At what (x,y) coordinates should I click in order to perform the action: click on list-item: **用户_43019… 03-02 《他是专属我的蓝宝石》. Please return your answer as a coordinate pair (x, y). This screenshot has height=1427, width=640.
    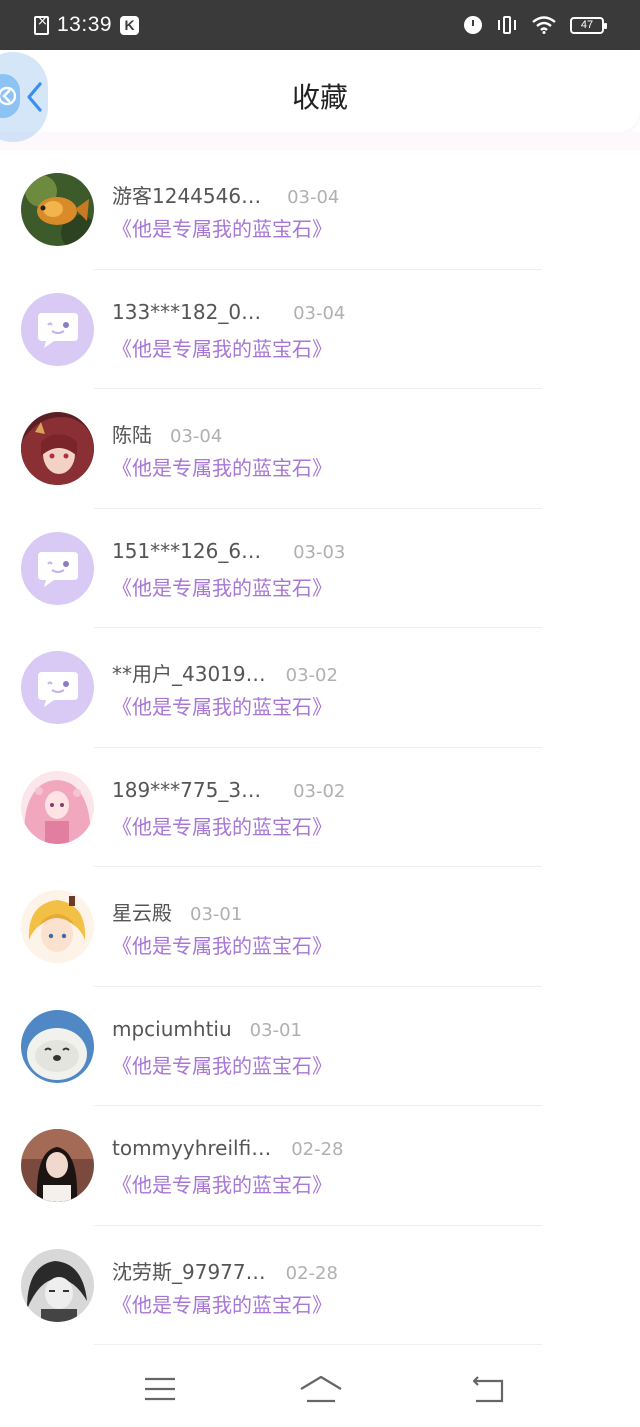
    Looking at the image, I should click on (320, 688).